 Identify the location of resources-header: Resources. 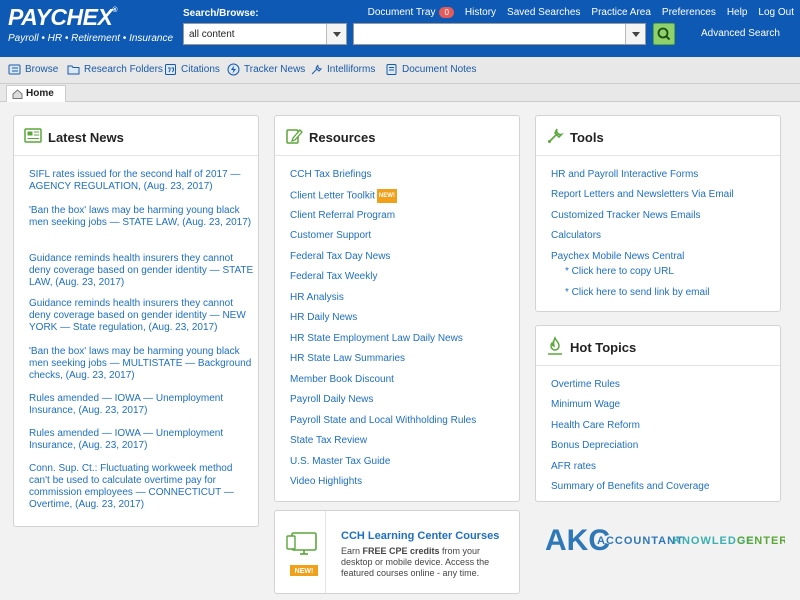
(397, 136).